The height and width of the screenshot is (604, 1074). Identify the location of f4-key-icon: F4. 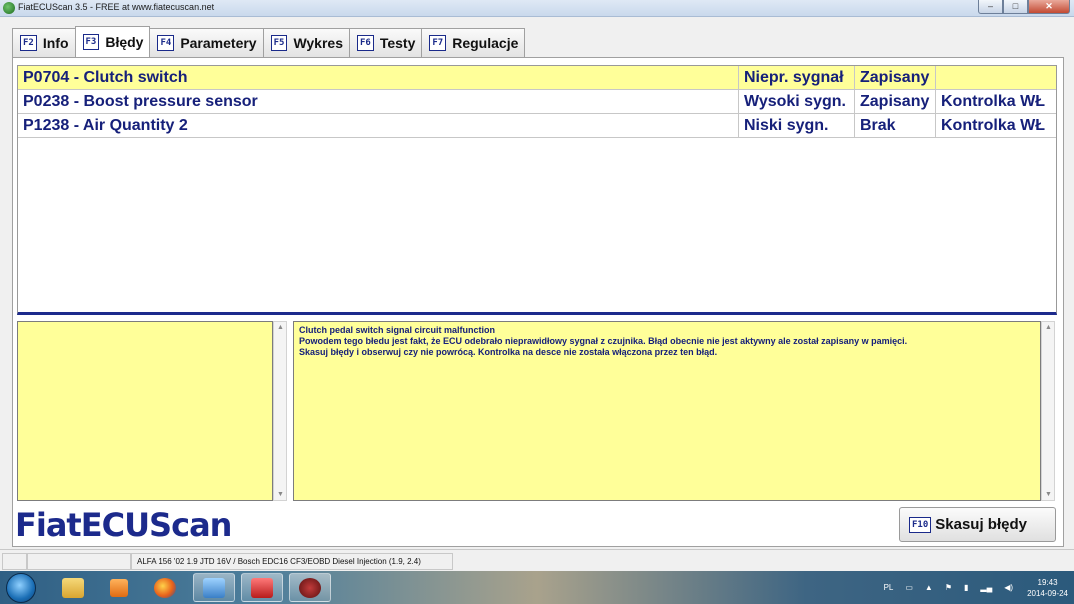
(166, 43).